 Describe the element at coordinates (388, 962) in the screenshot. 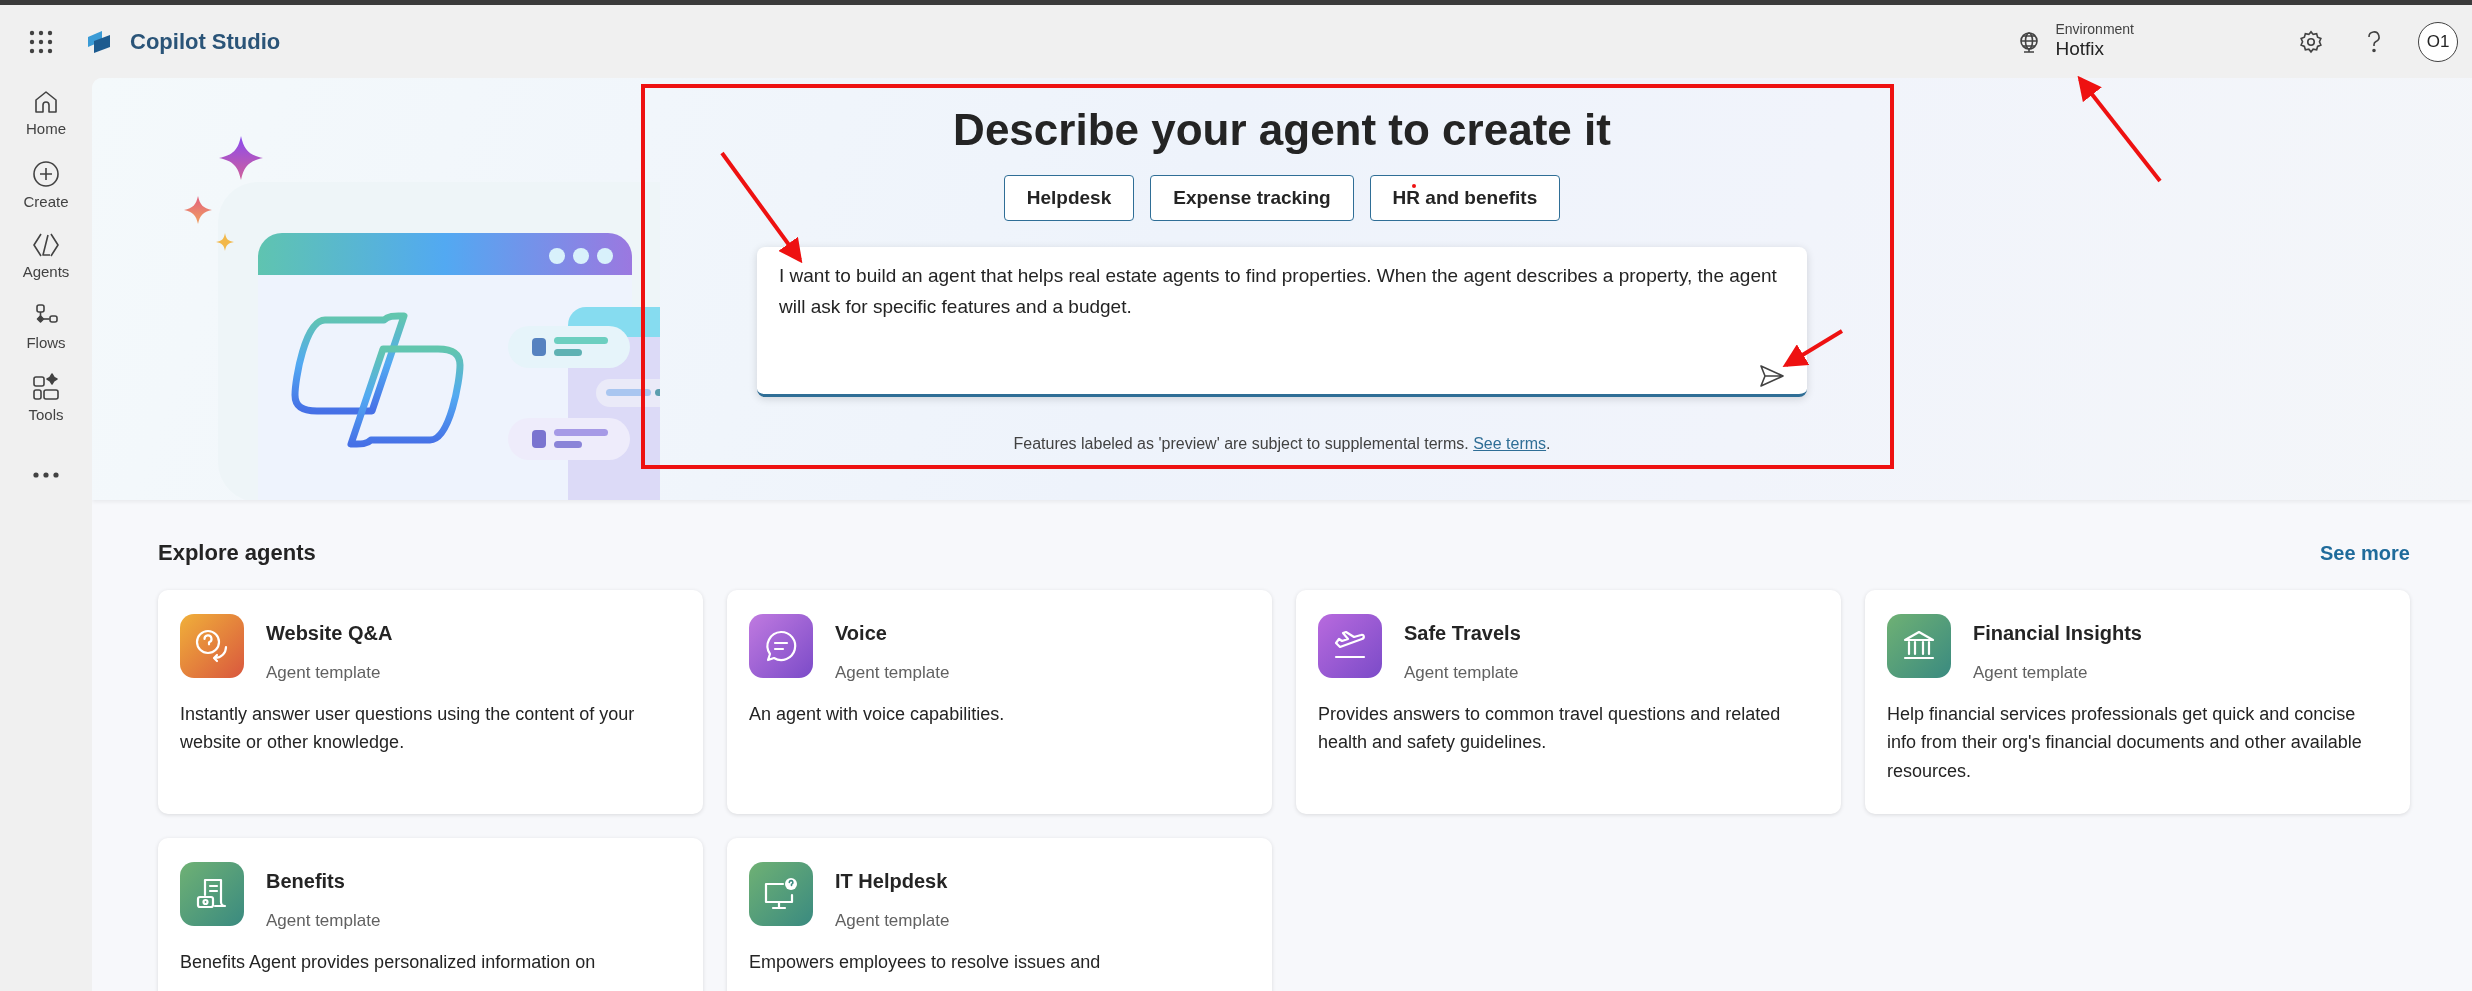

I see `agent-description: Benefits Agent provides personalized information on` at that location.